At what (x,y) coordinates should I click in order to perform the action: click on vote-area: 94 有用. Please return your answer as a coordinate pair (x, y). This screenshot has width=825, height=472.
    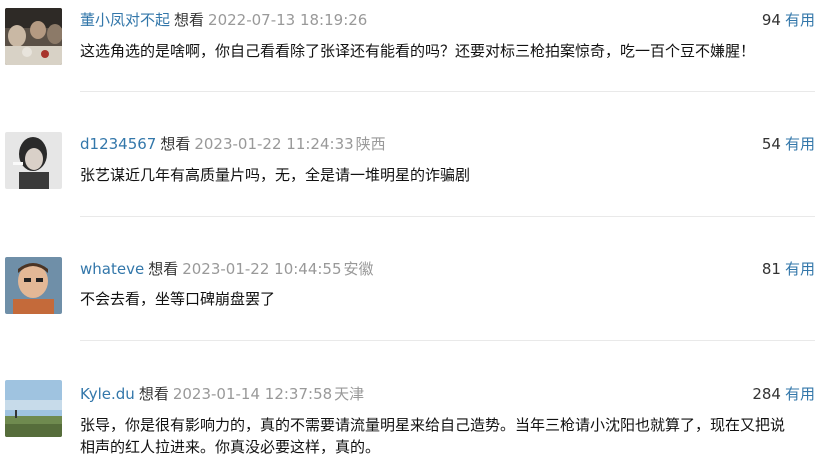
    Looking at the image, I should click on (788, 20).